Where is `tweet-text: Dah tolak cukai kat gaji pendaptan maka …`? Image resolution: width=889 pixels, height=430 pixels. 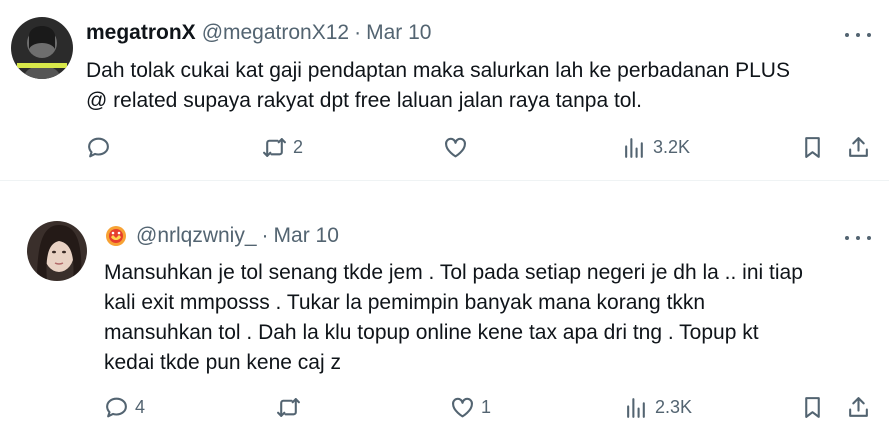 tweet-text: Dah tolak cukai kat gaji pendaptan maka … is located at coordinates (481, 86).